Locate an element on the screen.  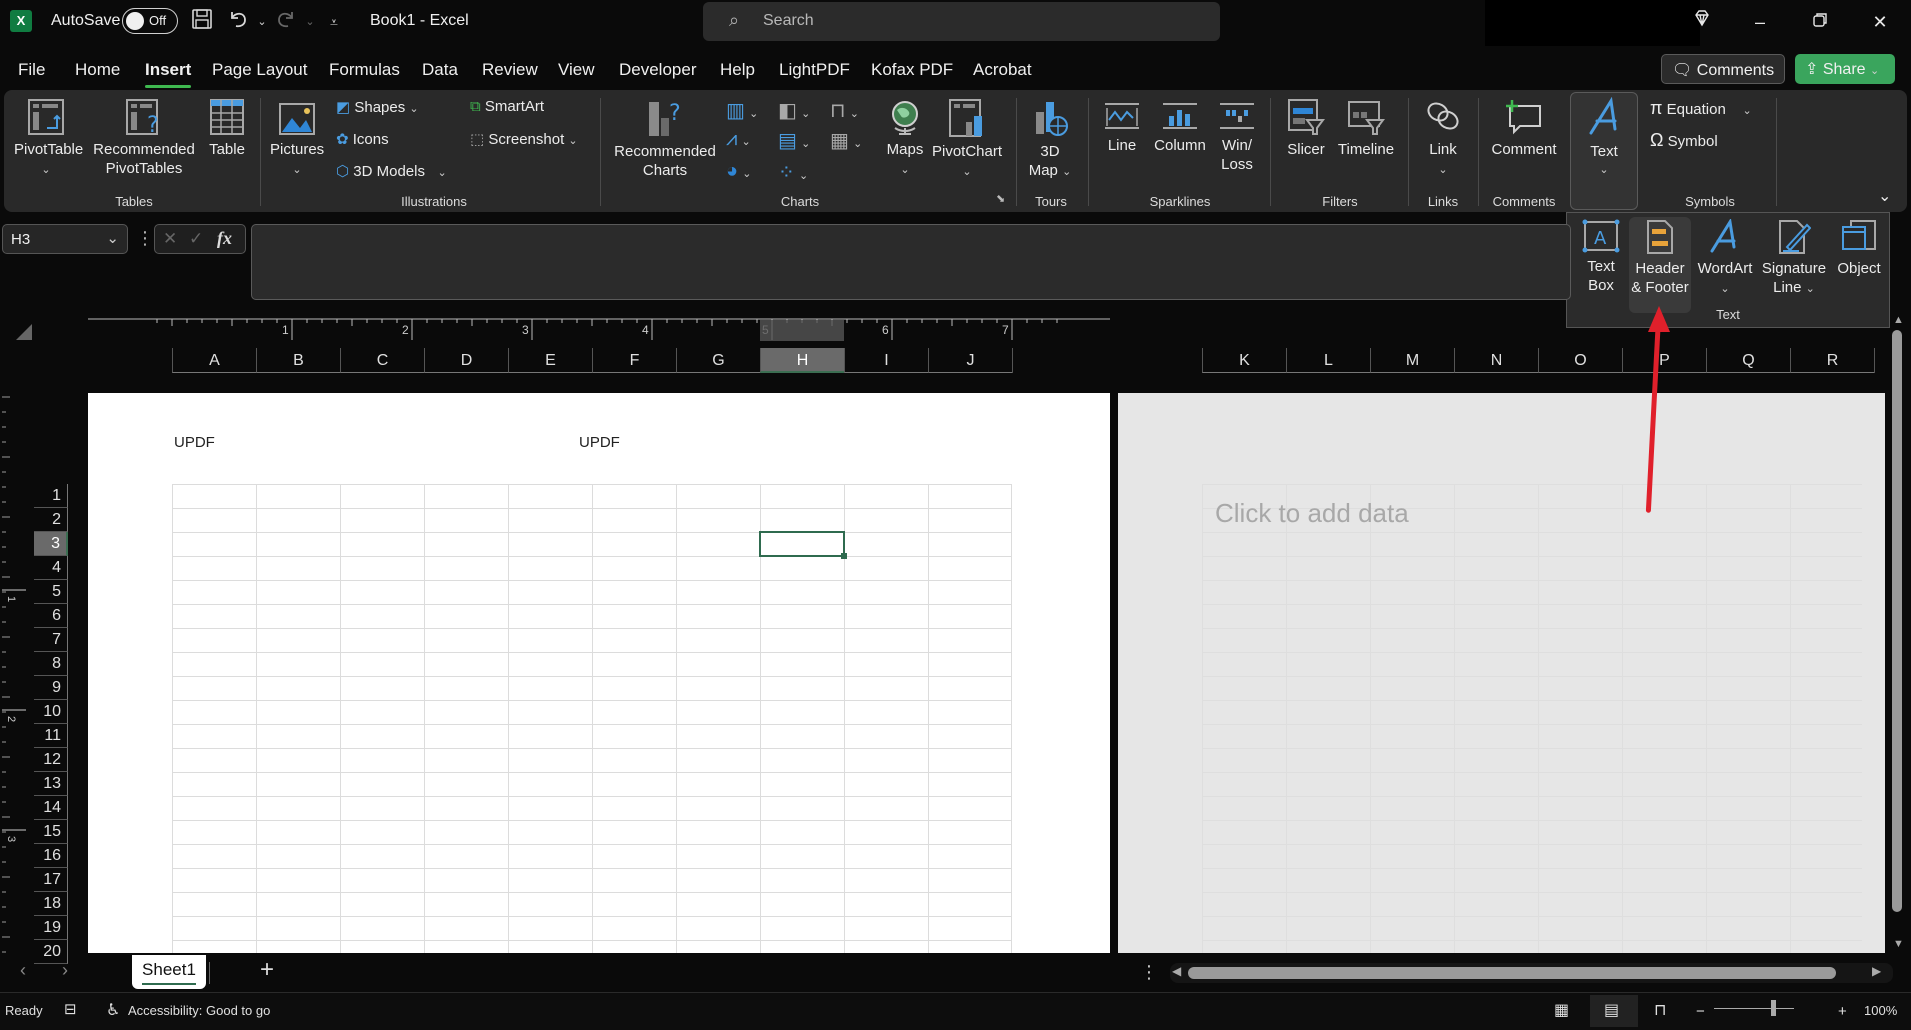
tab-data: Data is located at coordinates (440, 70).